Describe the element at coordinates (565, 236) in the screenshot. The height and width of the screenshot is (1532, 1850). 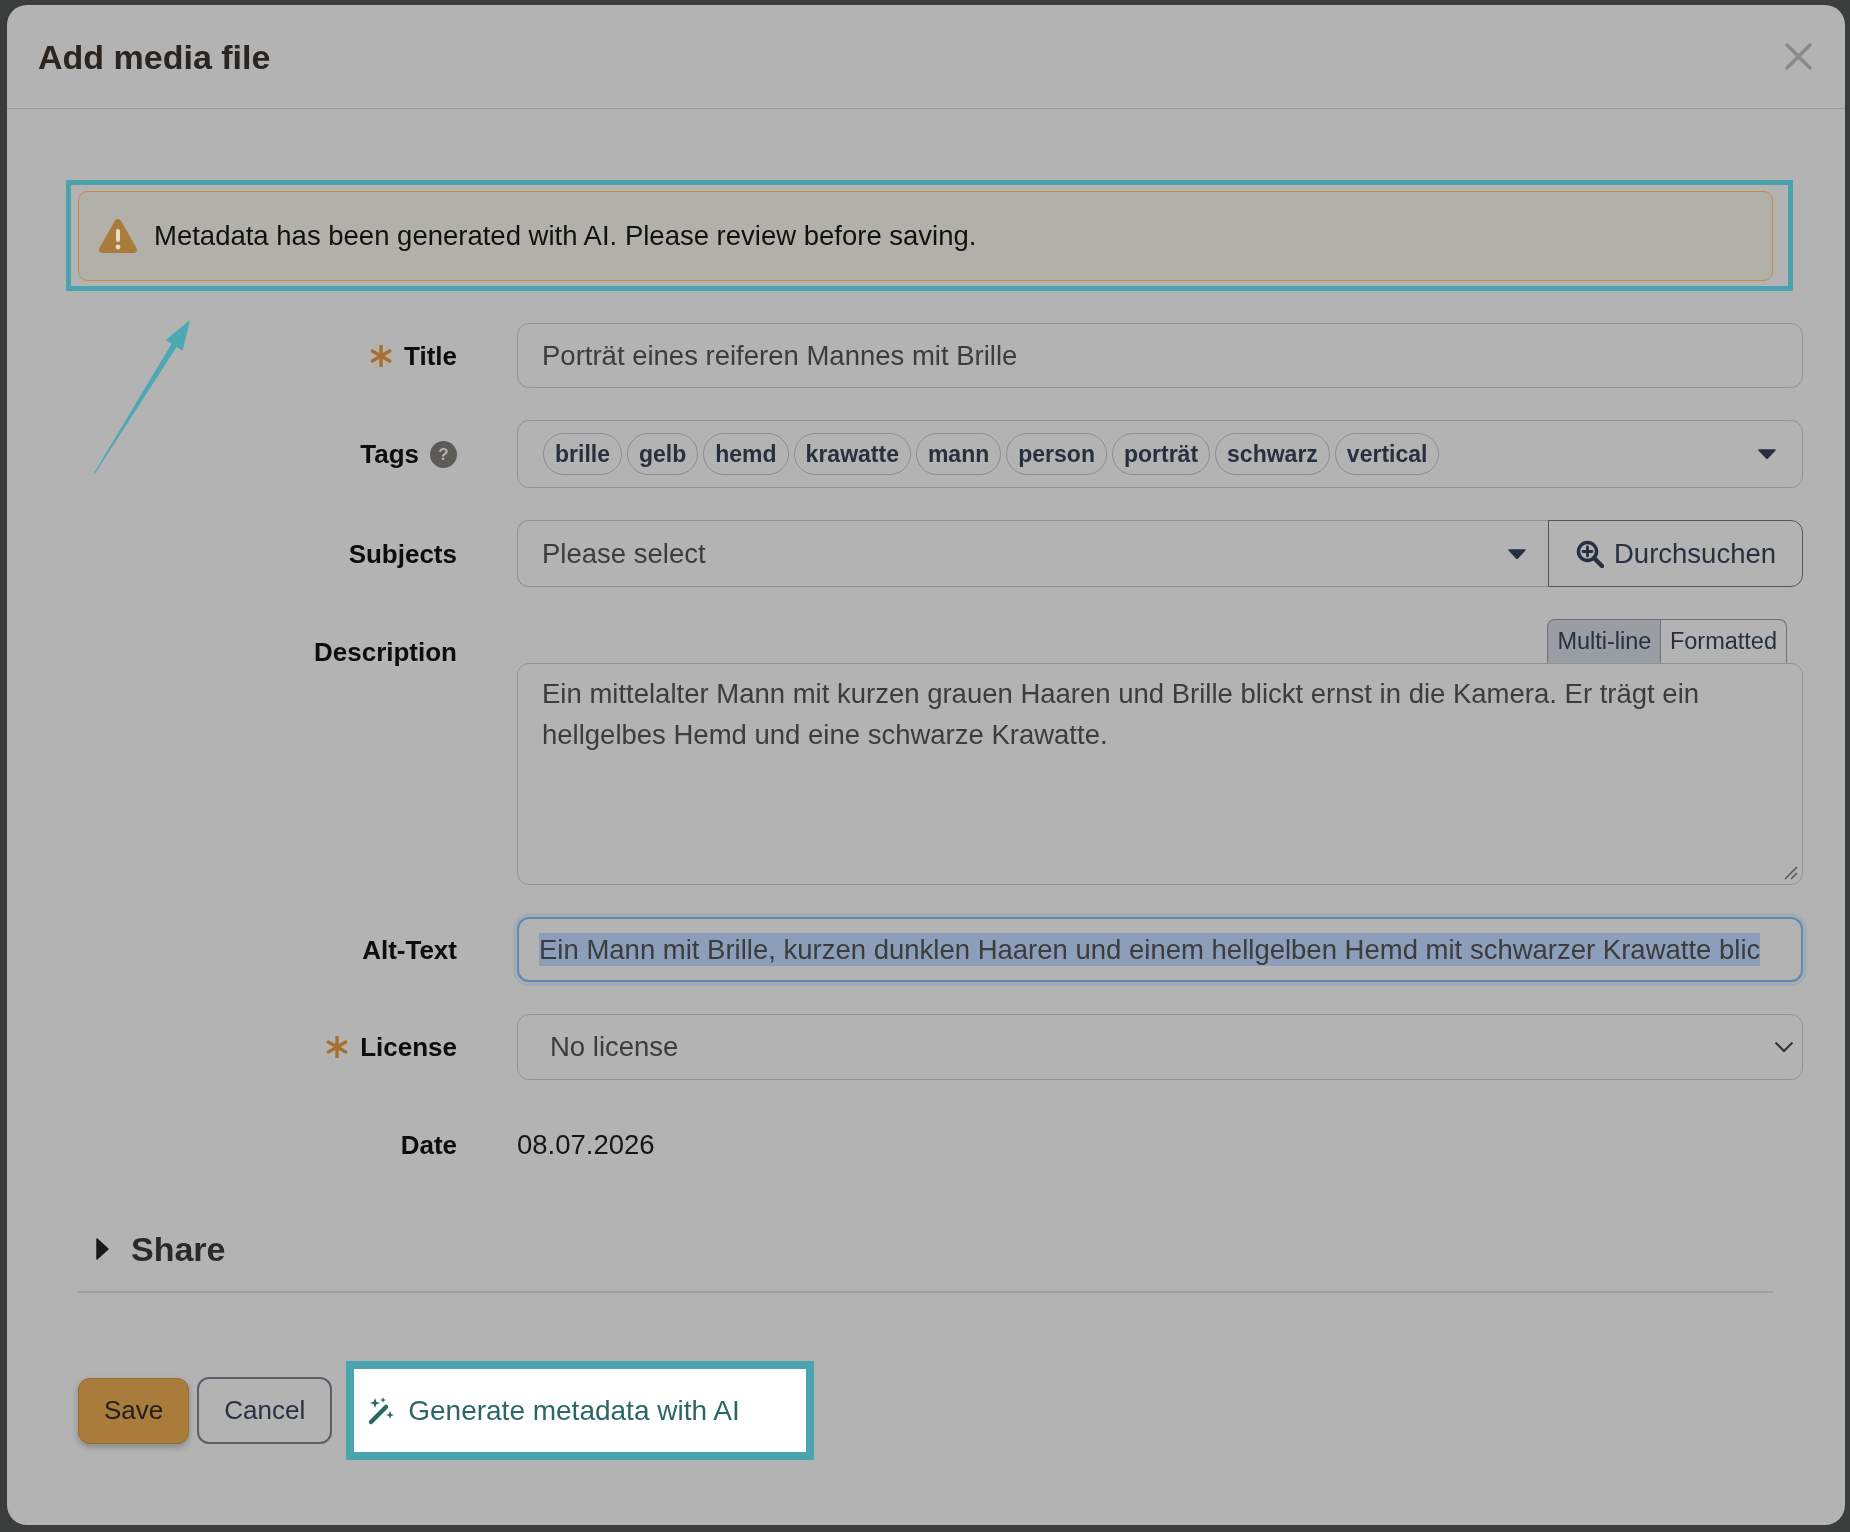
I see `alert-message: Metadata has been generated with AI. Please review before saving.` at that location.